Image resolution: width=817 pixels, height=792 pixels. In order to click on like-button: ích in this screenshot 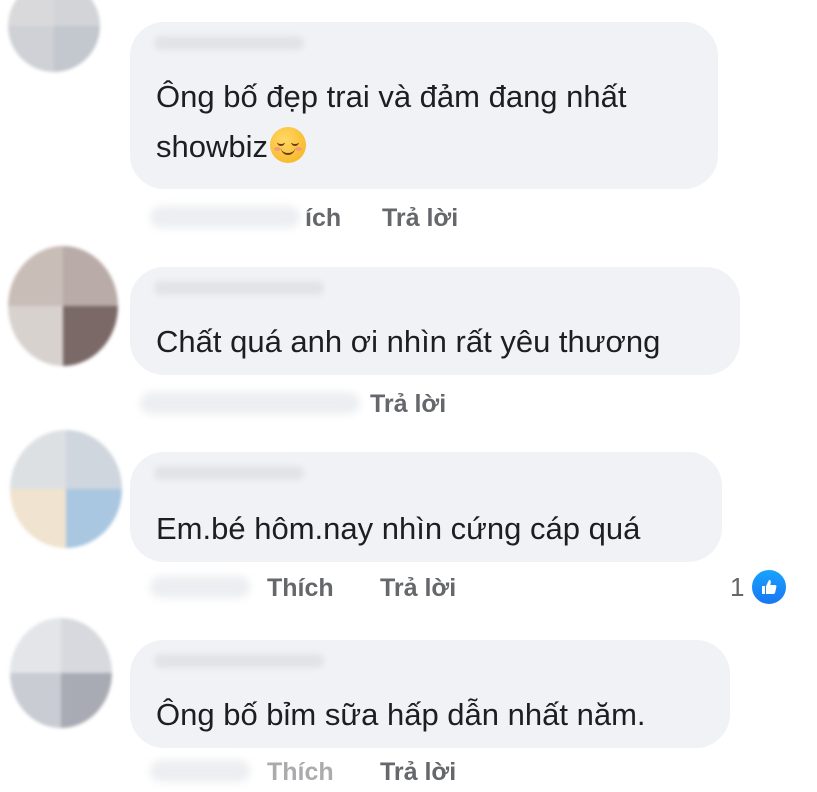, I will do `click(323, 218)`.